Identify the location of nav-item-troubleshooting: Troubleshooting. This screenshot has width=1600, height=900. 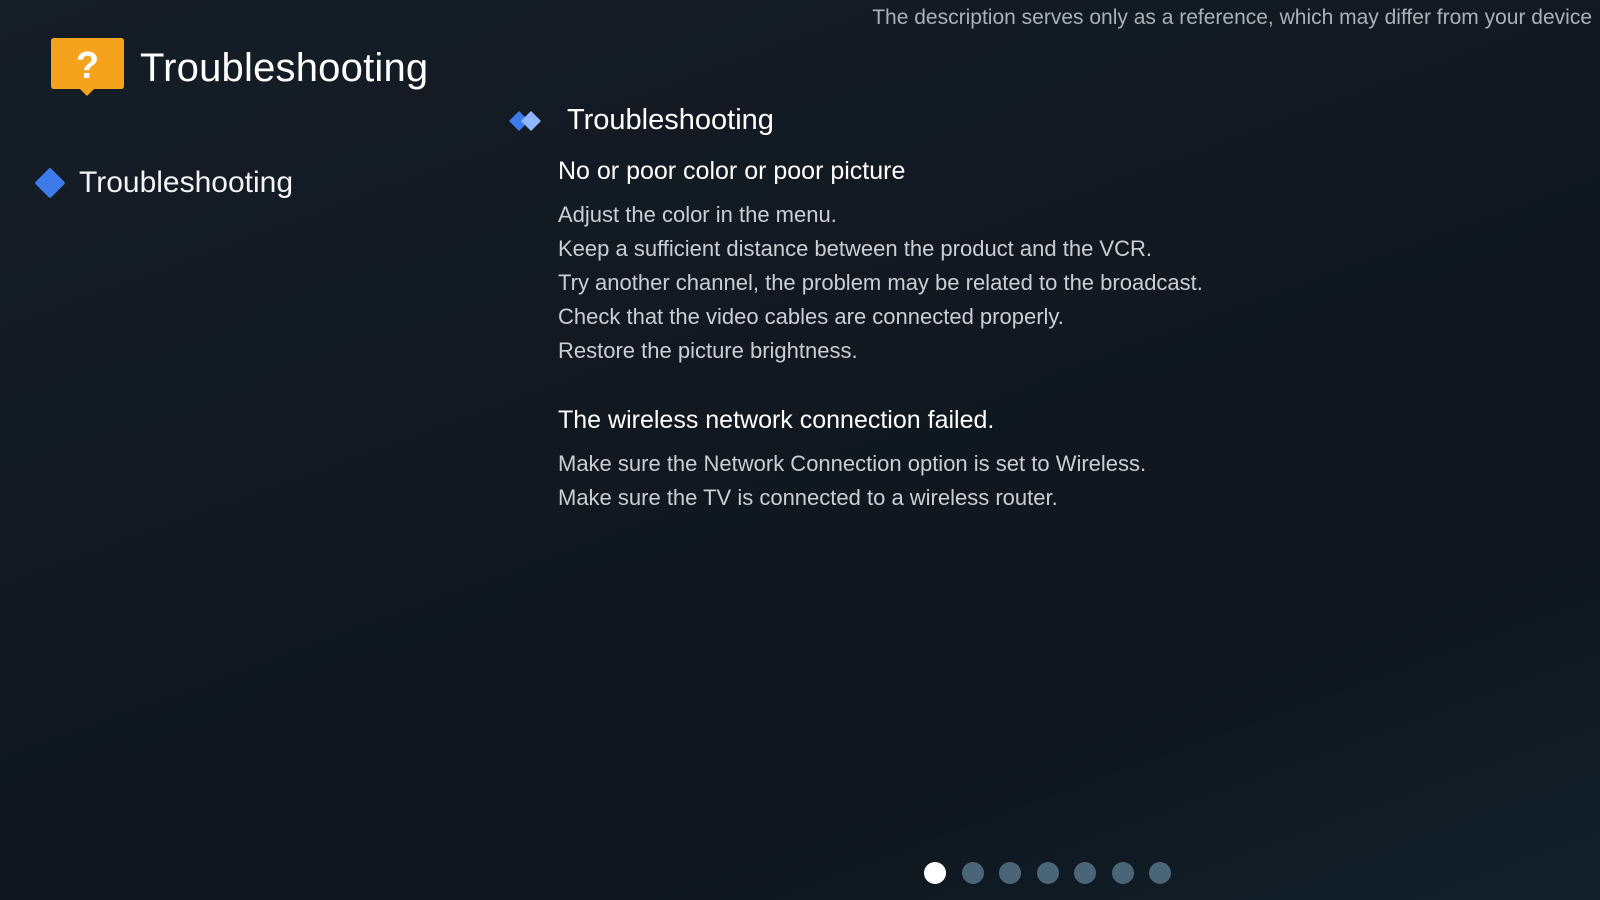
(163, 183).